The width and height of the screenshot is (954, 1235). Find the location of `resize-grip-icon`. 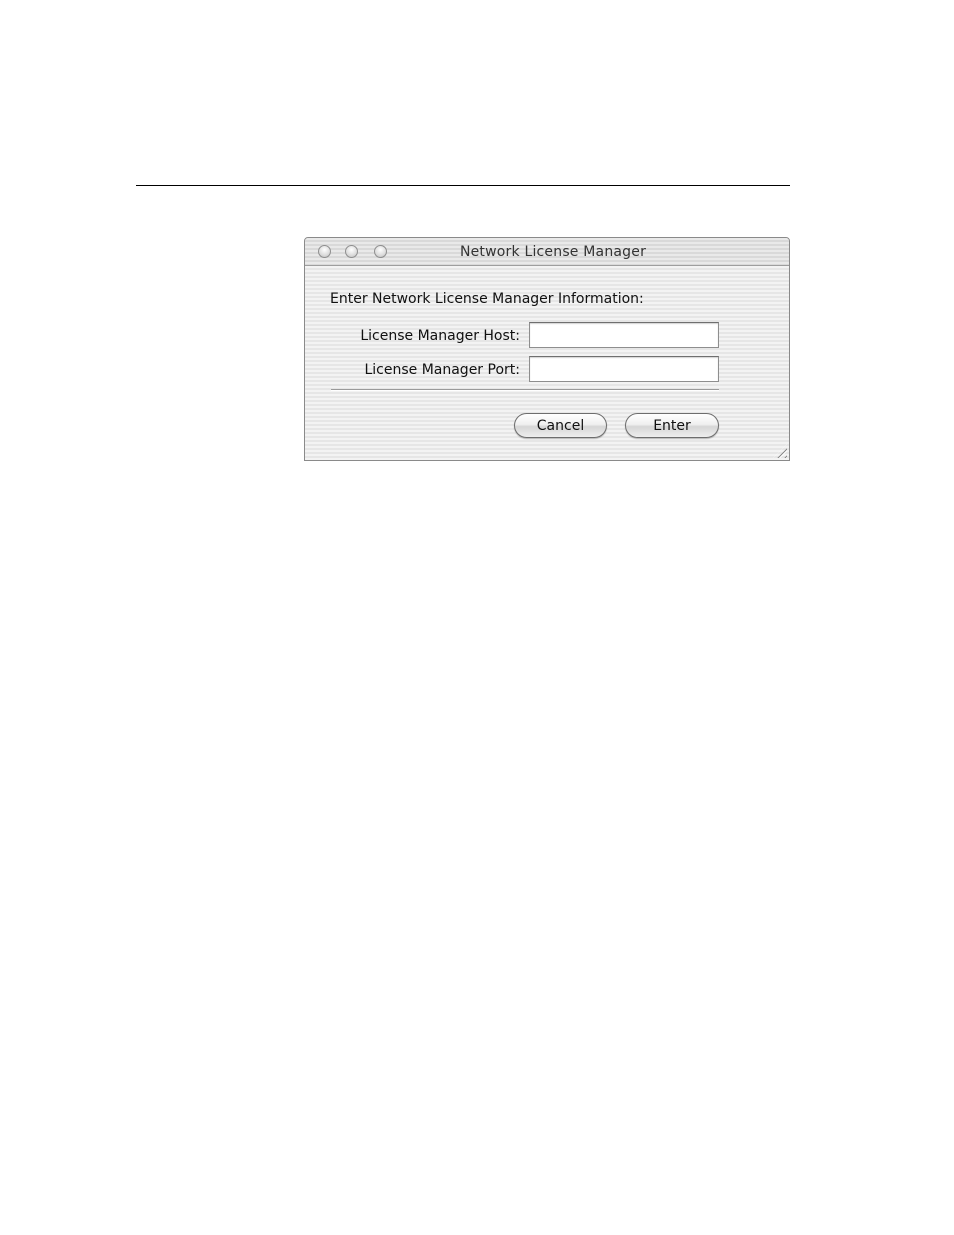

resize-grip-icon is located at coordinates (780, 451).